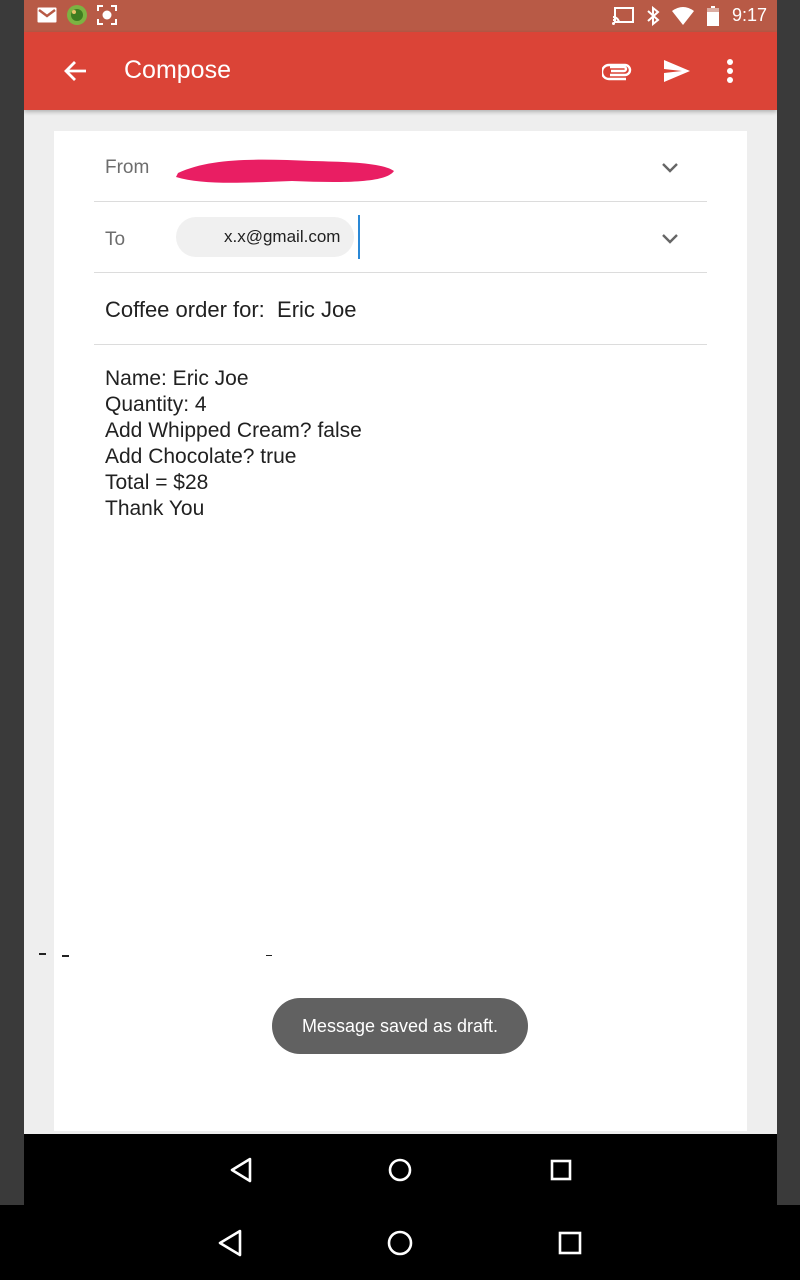  I want to click on nav-back-icon, so click(241, 1170).